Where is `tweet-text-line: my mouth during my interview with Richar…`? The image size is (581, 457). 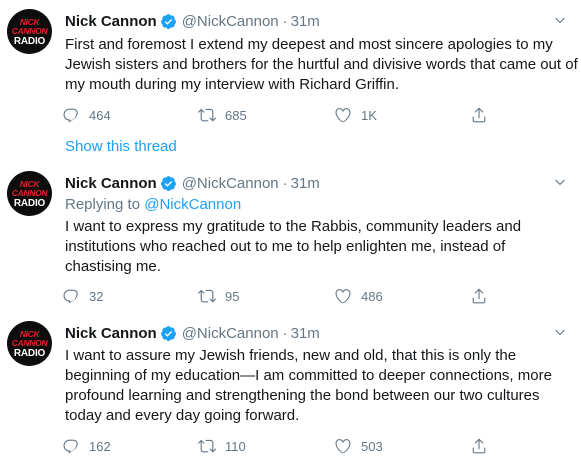 tweet-text-line: my mouth during my interview with Richar… is located at coordinates (232, 84).